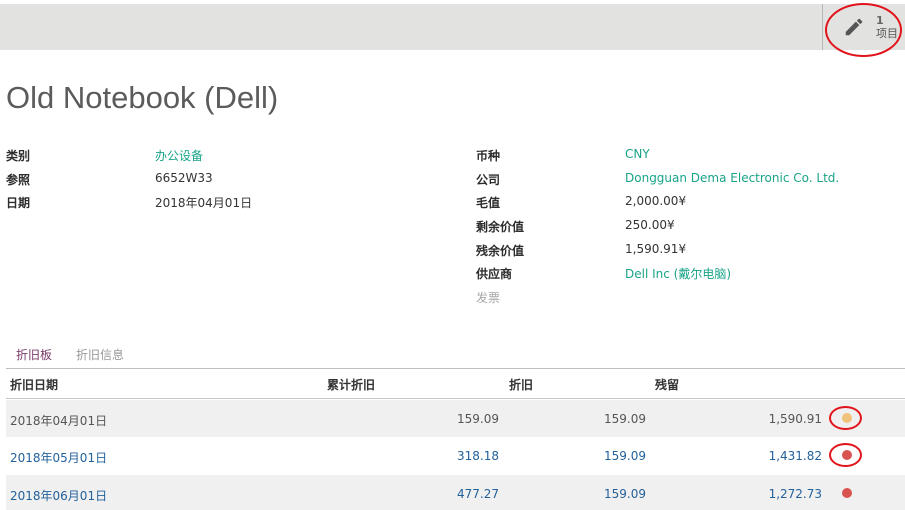 The height and width of the screenshot is (510, 905). What do you see at coordinates (455, 354) in the screenshot?
I see `notebook-tabs: 折旧板 折旧信息` at bounding box center [455, 354].